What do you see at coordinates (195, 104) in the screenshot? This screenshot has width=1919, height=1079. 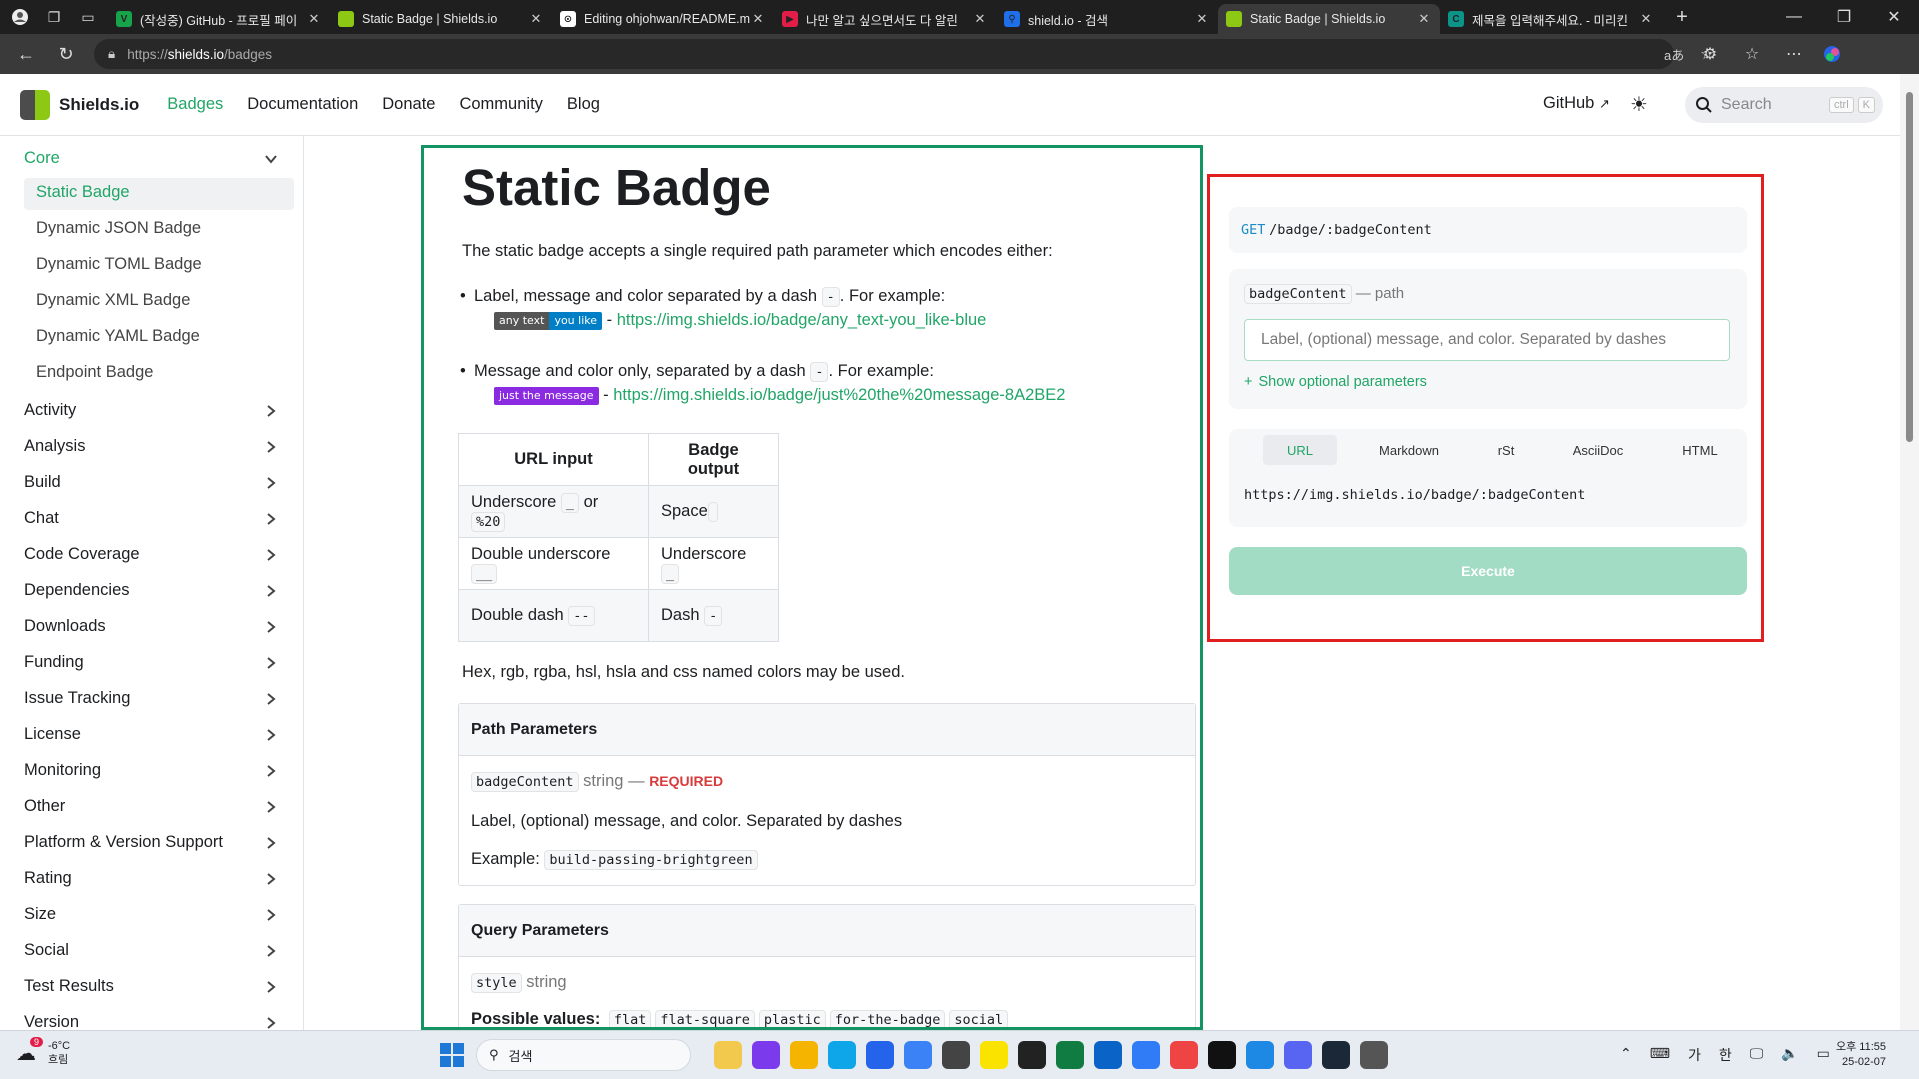 I see `nav-badges: Badges` at bounding box center [195, 104].